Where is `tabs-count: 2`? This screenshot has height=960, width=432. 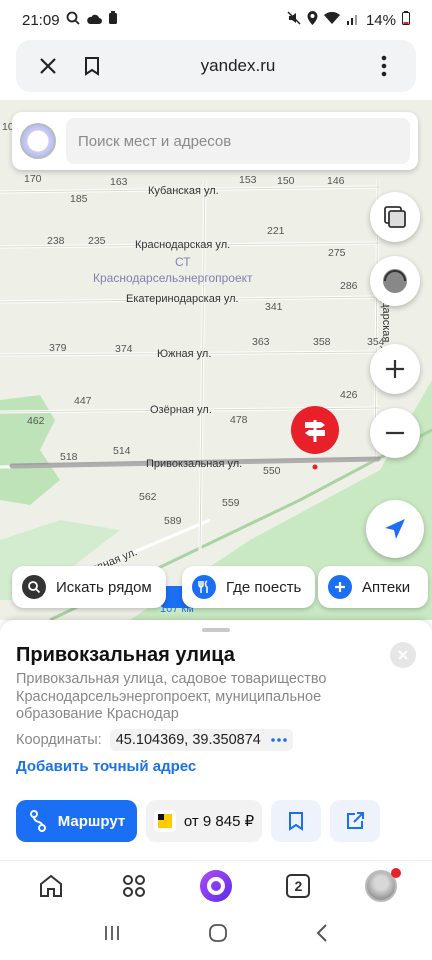
tabs-count: 2 is located at coordinates (298, 885).